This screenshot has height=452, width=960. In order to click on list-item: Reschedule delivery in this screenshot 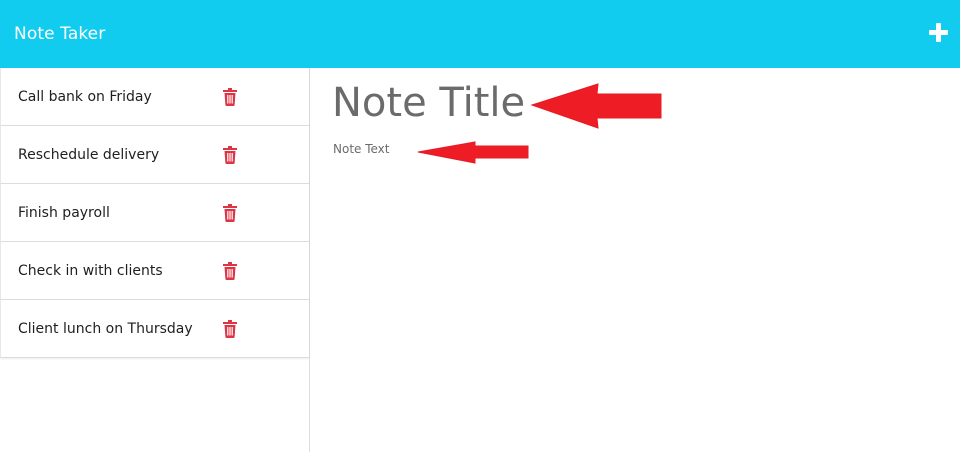, I will do `click(154, 155)`.